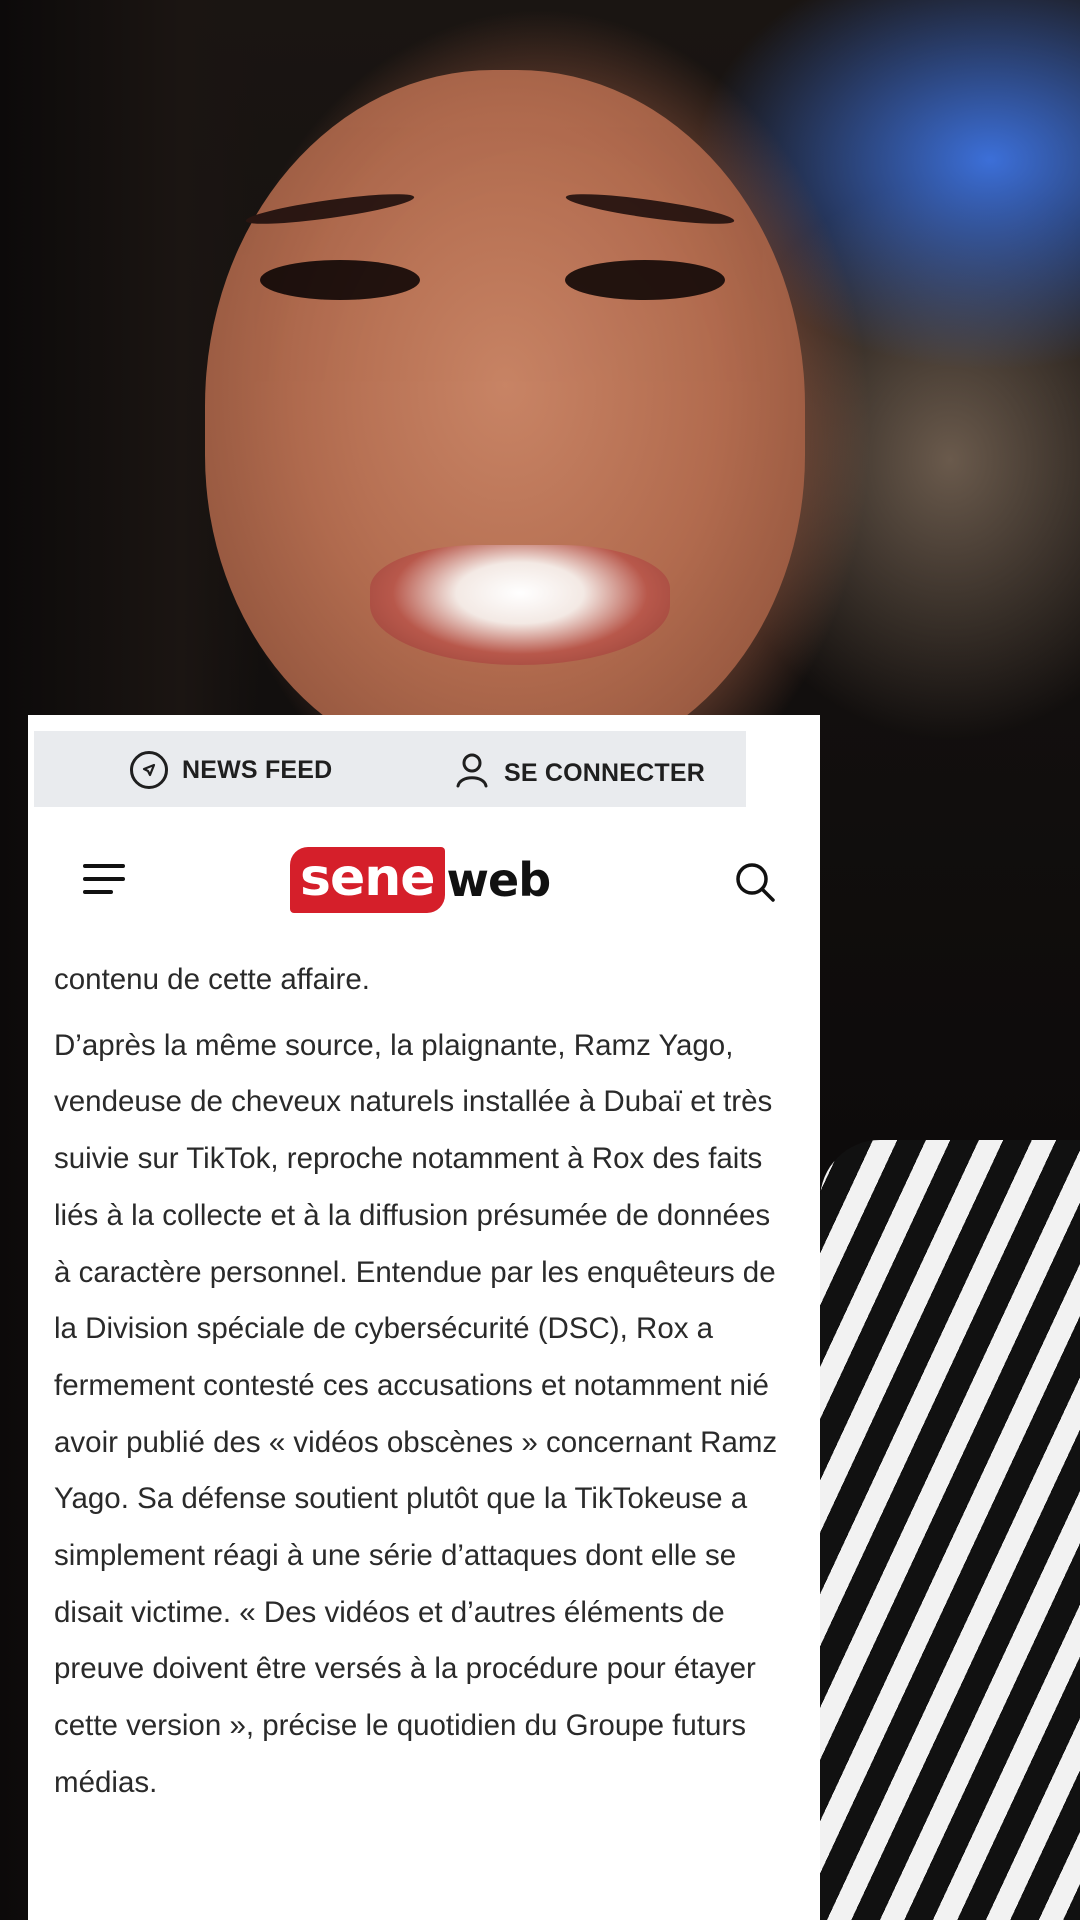 The width and height of the screenshot is (1080, 1920). I want to click on logo-black-part: web, so click(499, 880).